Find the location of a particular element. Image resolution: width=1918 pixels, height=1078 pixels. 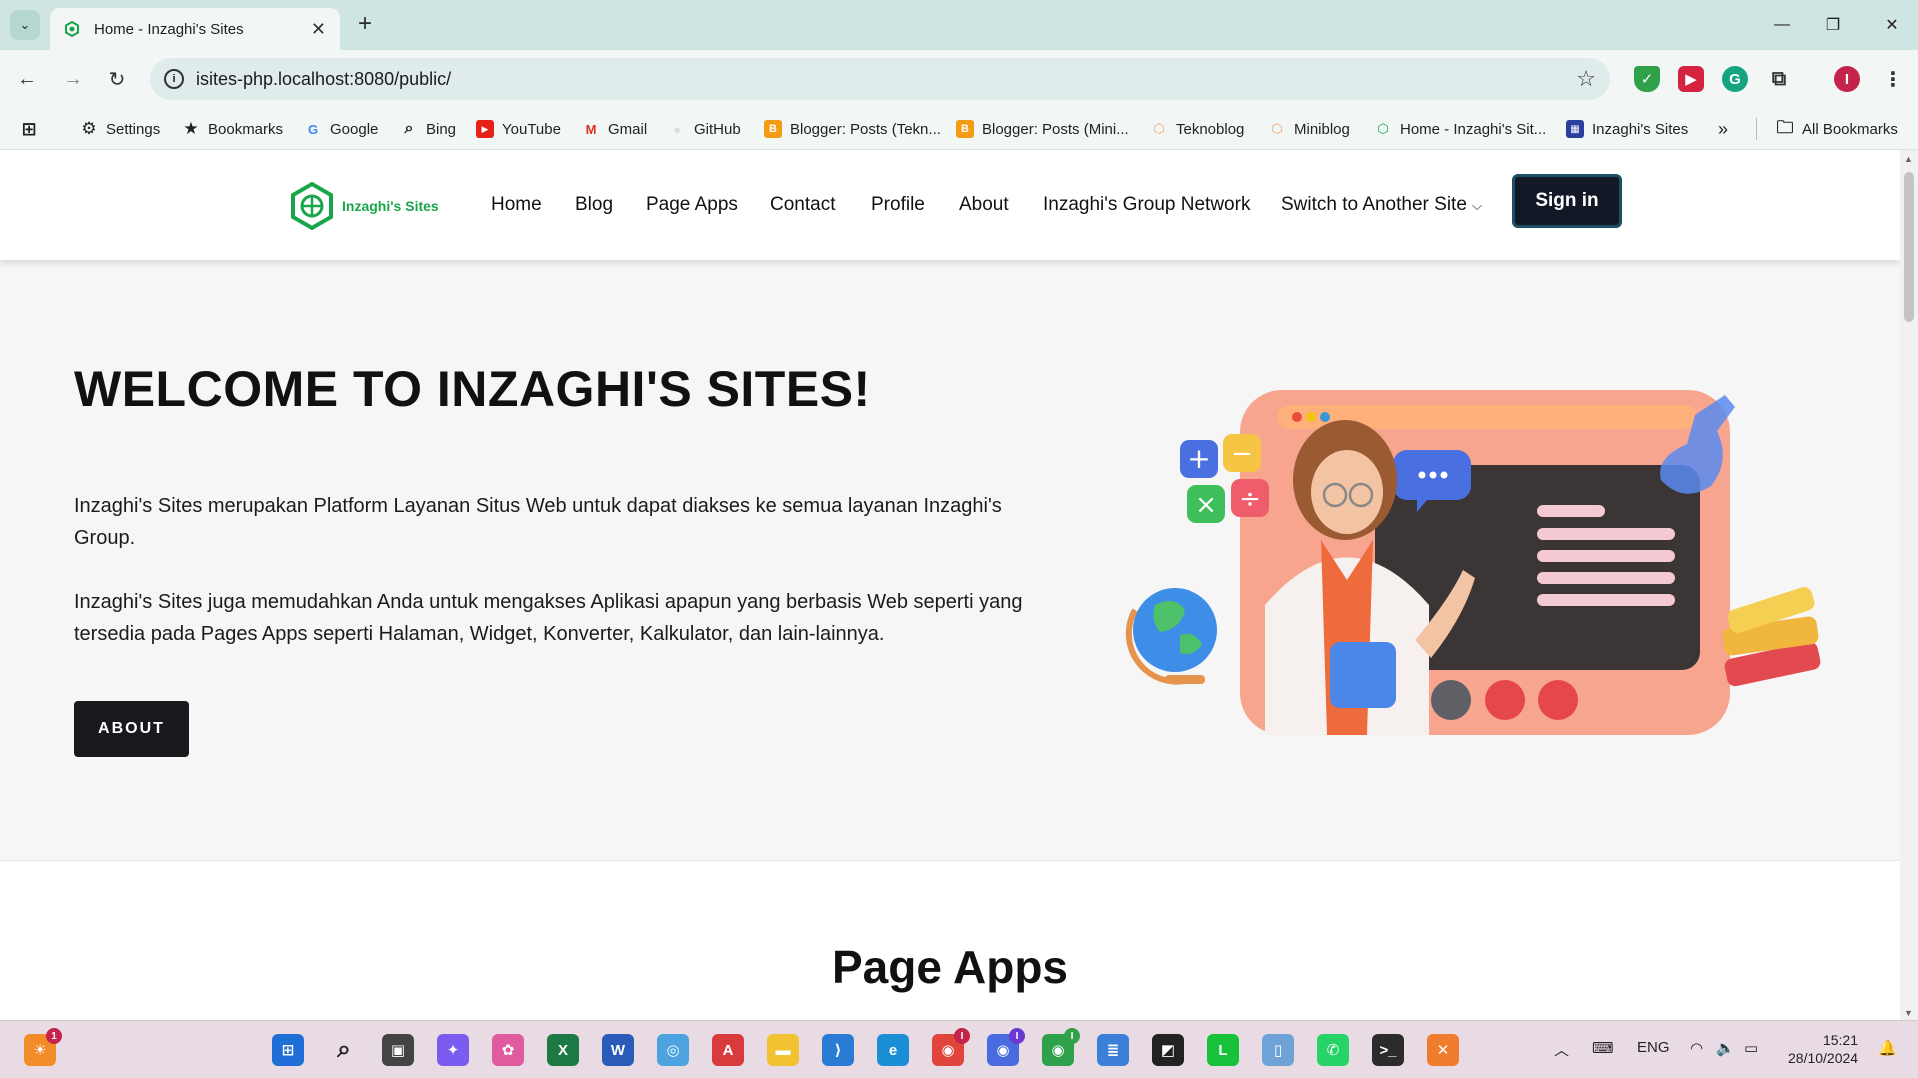

nav-profile: Profile is located at coordinates (898, 205).